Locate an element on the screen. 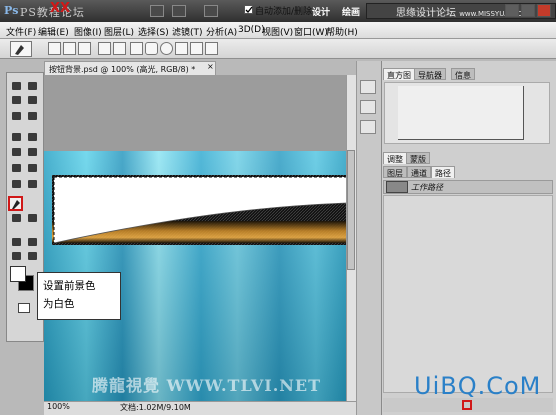 The image size is (556, 415). menu-item-9: 窗口(W) is located at coordinates (311, 31).